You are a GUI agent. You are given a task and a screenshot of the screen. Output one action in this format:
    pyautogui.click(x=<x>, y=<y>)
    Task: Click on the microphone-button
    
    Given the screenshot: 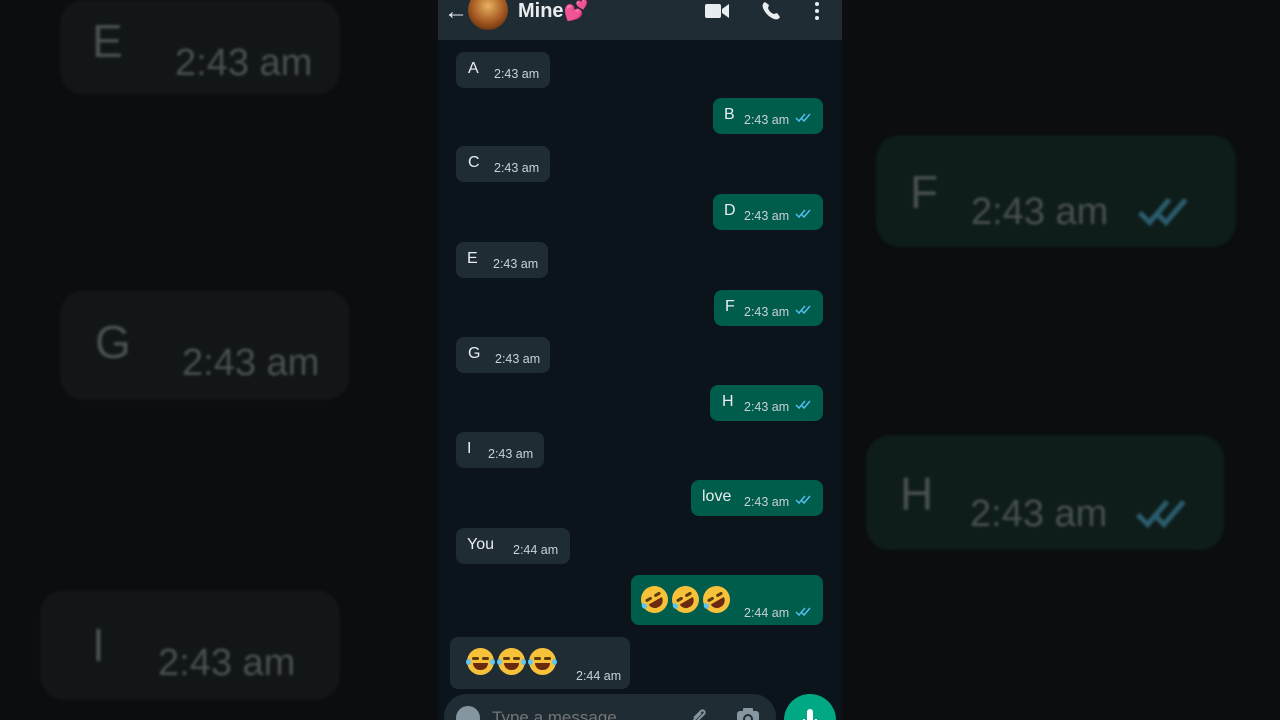 What is the action you would take?
    pyautogui.click(x=810, y=707)
    